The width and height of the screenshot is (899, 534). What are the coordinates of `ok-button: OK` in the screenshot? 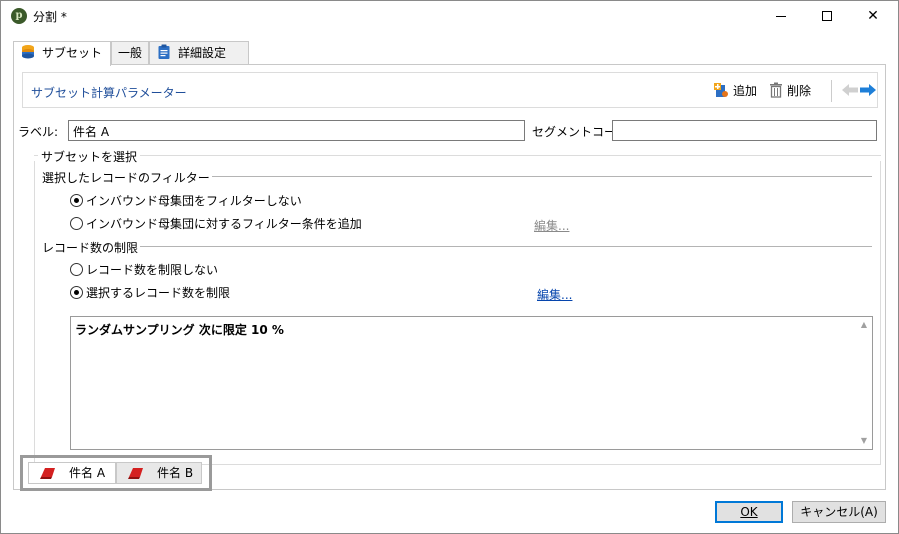 It's located at (749, 512).